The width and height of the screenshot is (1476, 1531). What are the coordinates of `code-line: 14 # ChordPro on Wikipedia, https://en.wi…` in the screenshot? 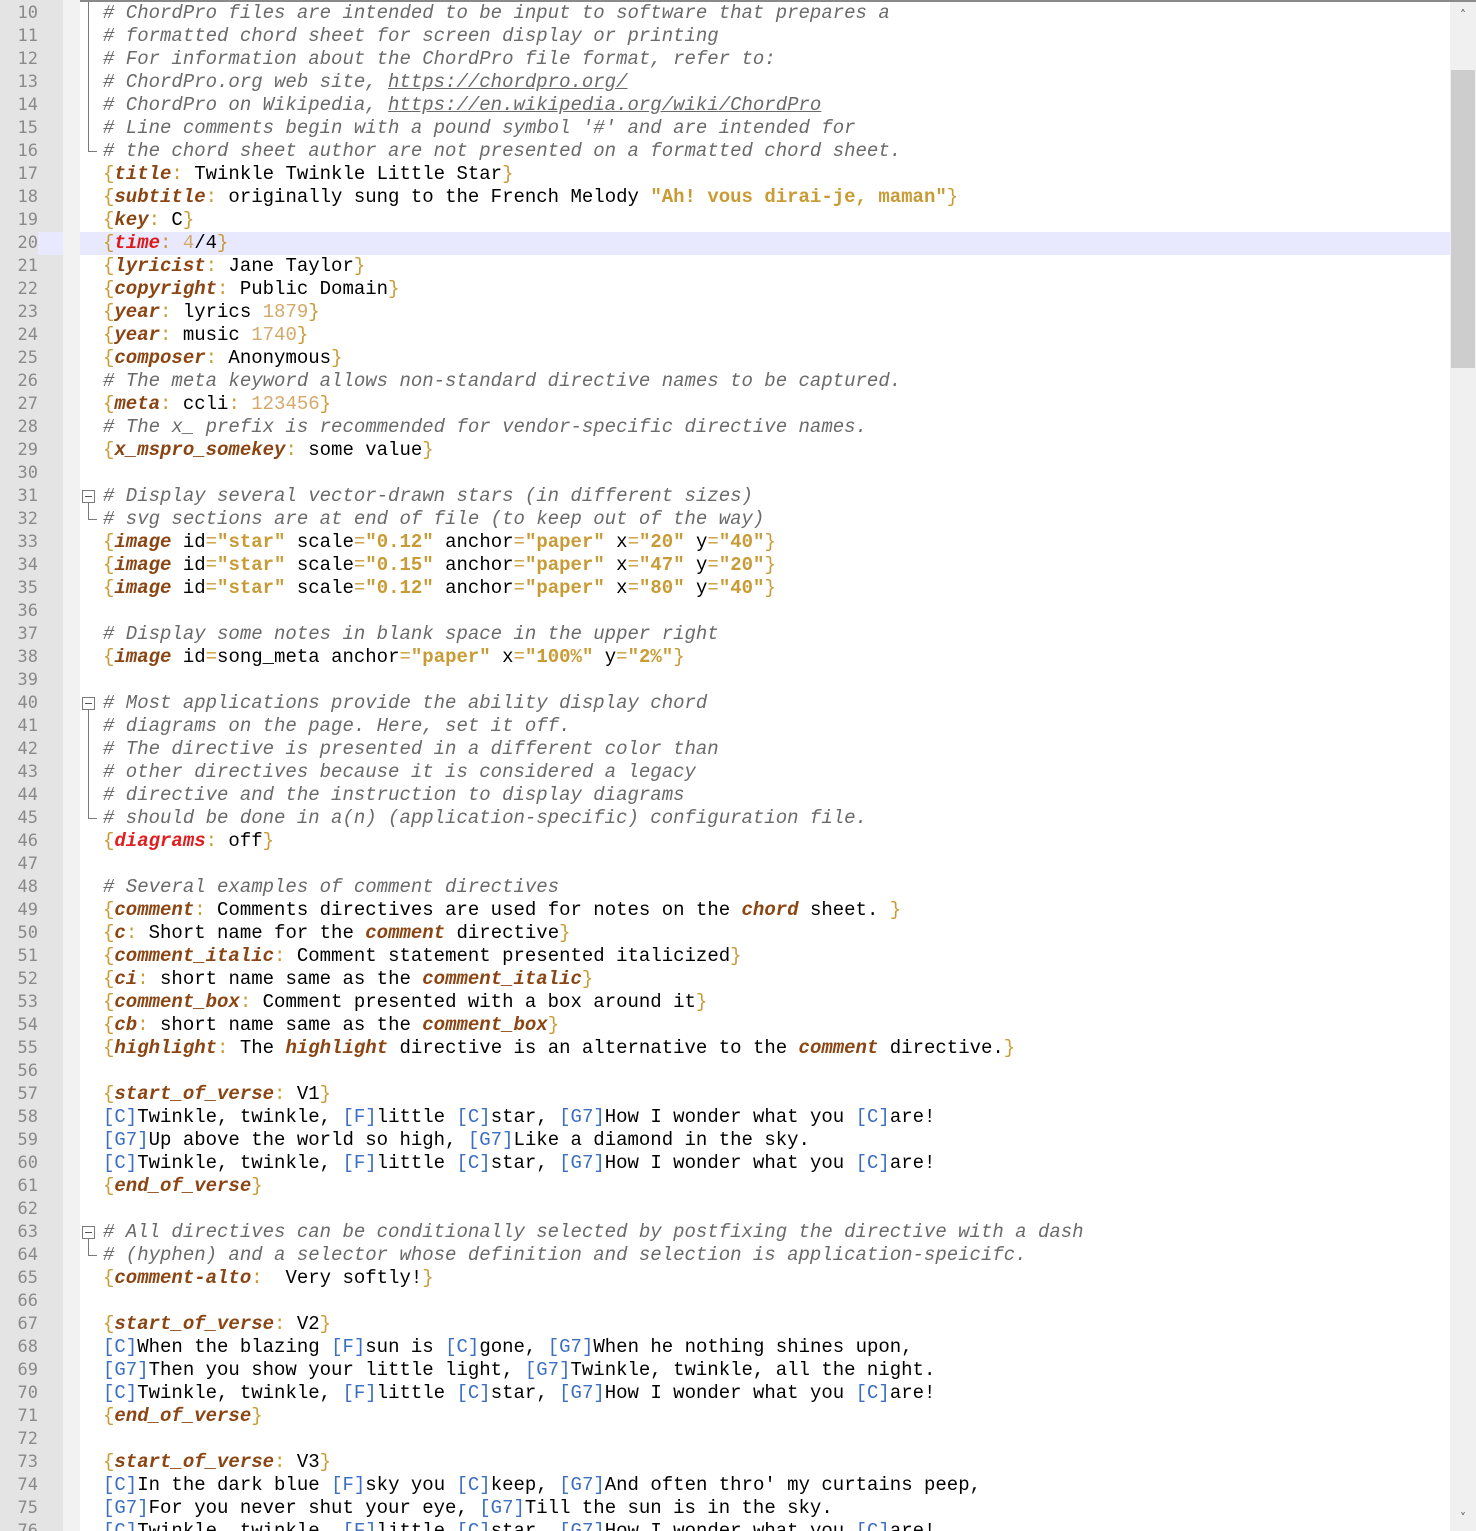 It's located at (725, 105).